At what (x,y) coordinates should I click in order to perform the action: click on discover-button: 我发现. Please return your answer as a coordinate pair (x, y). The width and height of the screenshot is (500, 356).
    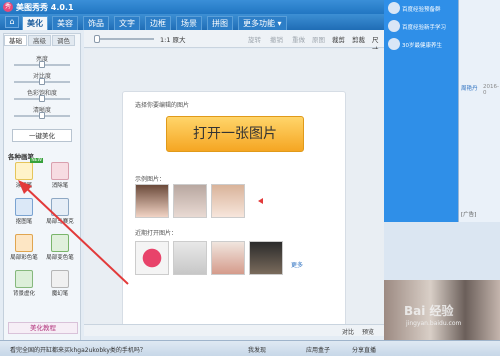
    Looking at the image, I should click on (257, 349).